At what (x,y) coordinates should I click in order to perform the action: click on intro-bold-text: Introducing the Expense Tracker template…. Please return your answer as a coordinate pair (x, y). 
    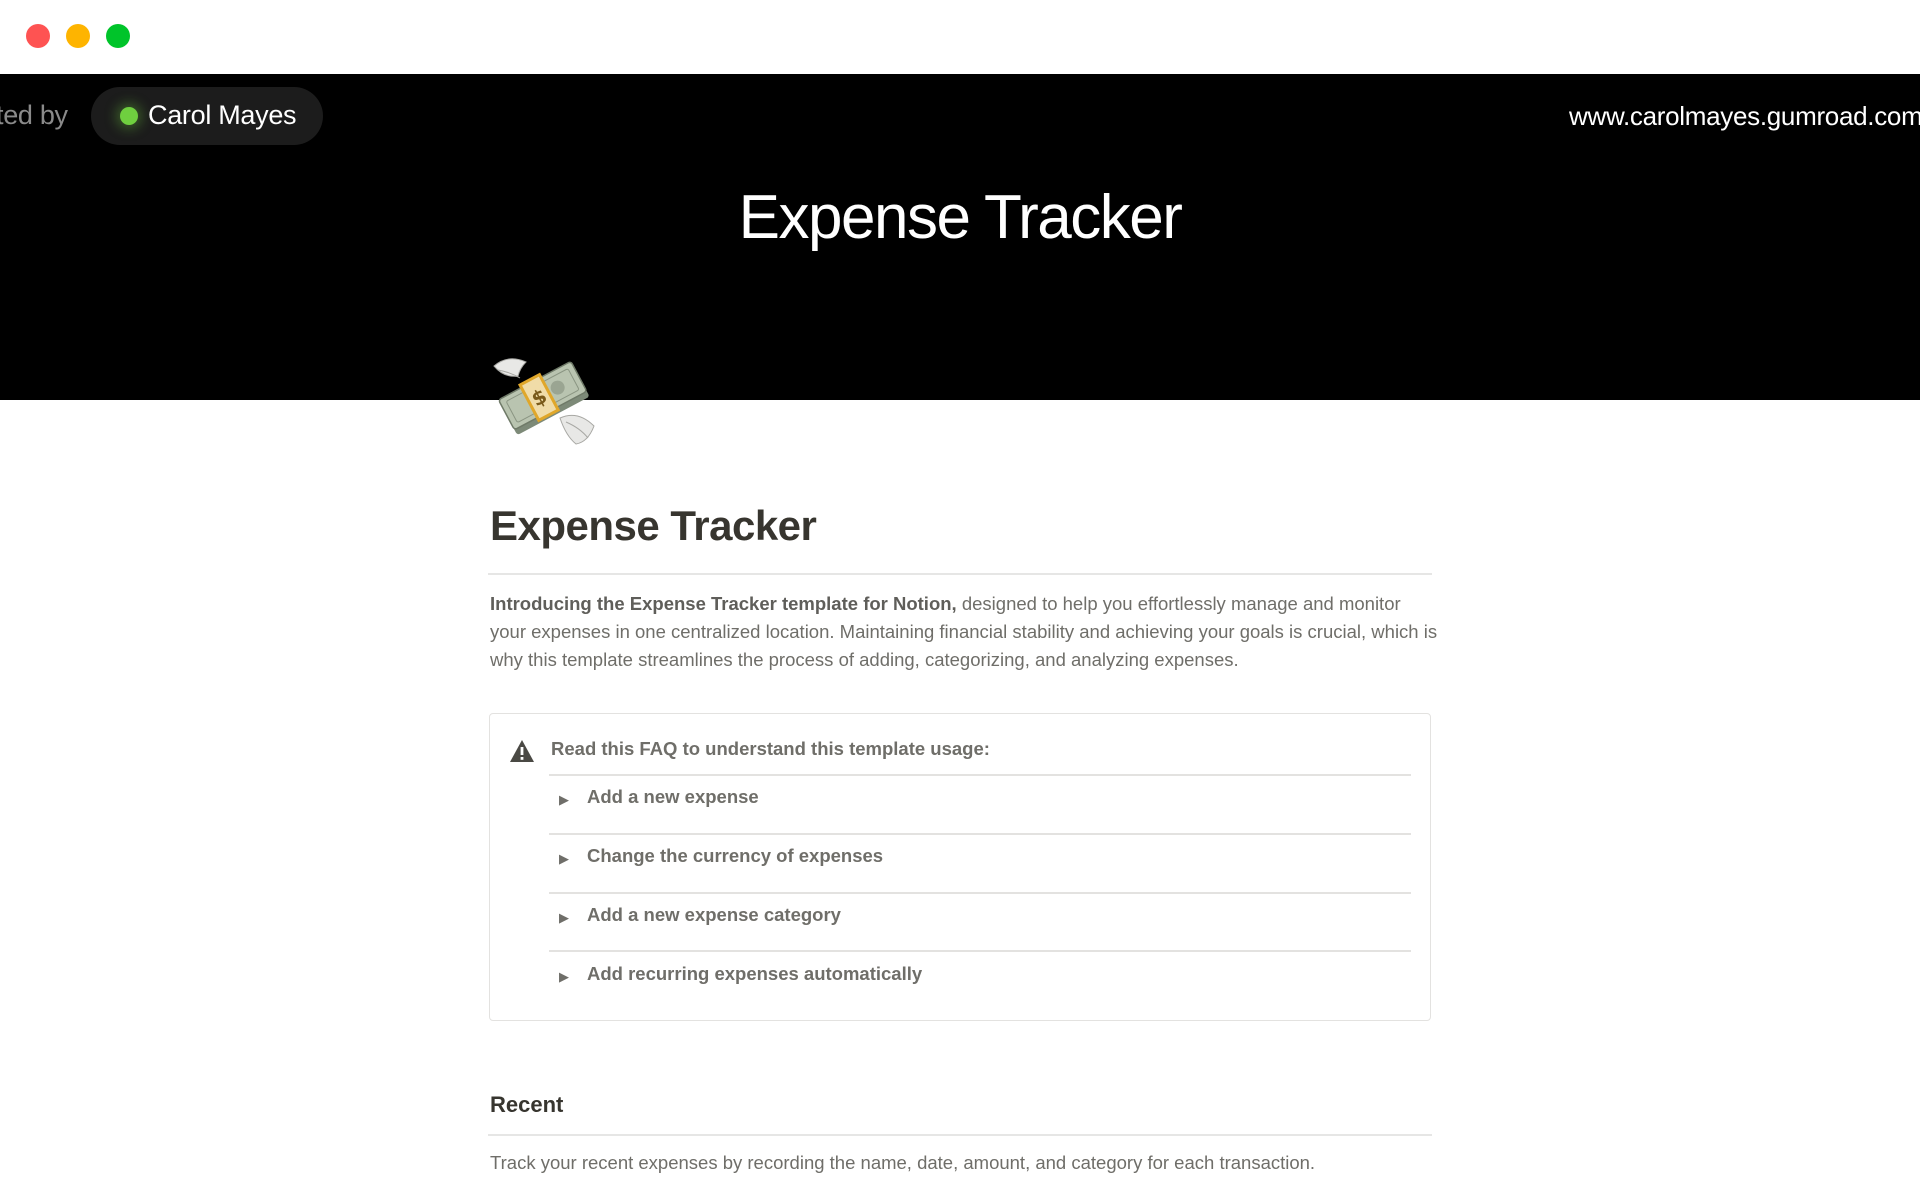
    Looking at the image, I should click on (723, 603).